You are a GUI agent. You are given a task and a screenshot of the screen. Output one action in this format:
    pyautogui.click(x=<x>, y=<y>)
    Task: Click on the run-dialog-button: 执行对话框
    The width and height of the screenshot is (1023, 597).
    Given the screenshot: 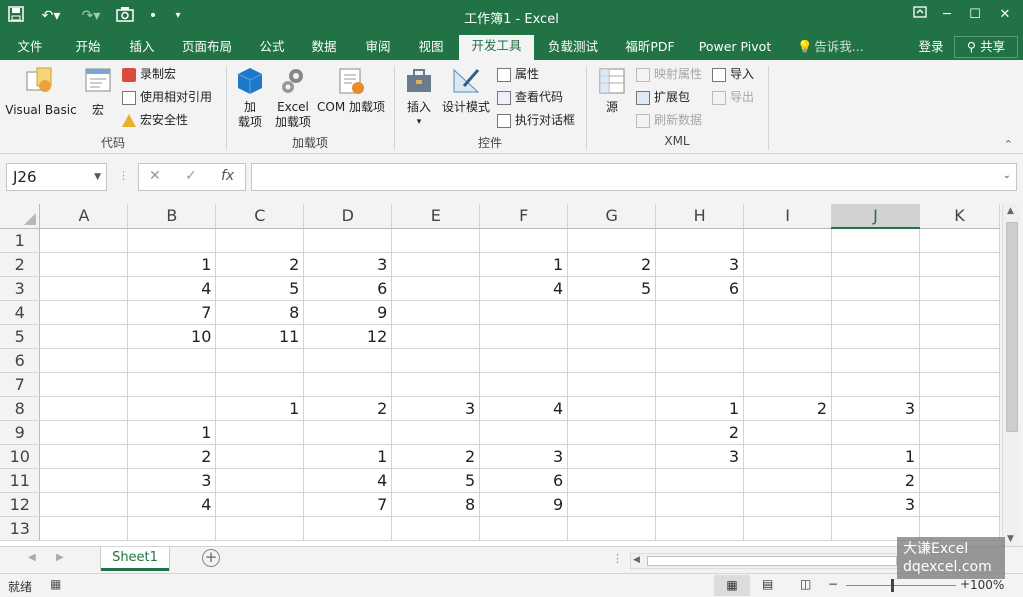 What is the action you would take?
    pyautogui.click(x=536, y=120)
    